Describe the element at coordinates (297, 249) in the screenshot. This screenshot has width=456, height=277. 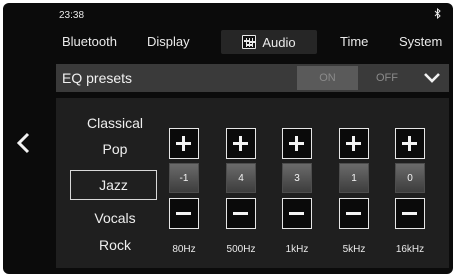
I see `band-1khz-label: 1kHz` at that location.